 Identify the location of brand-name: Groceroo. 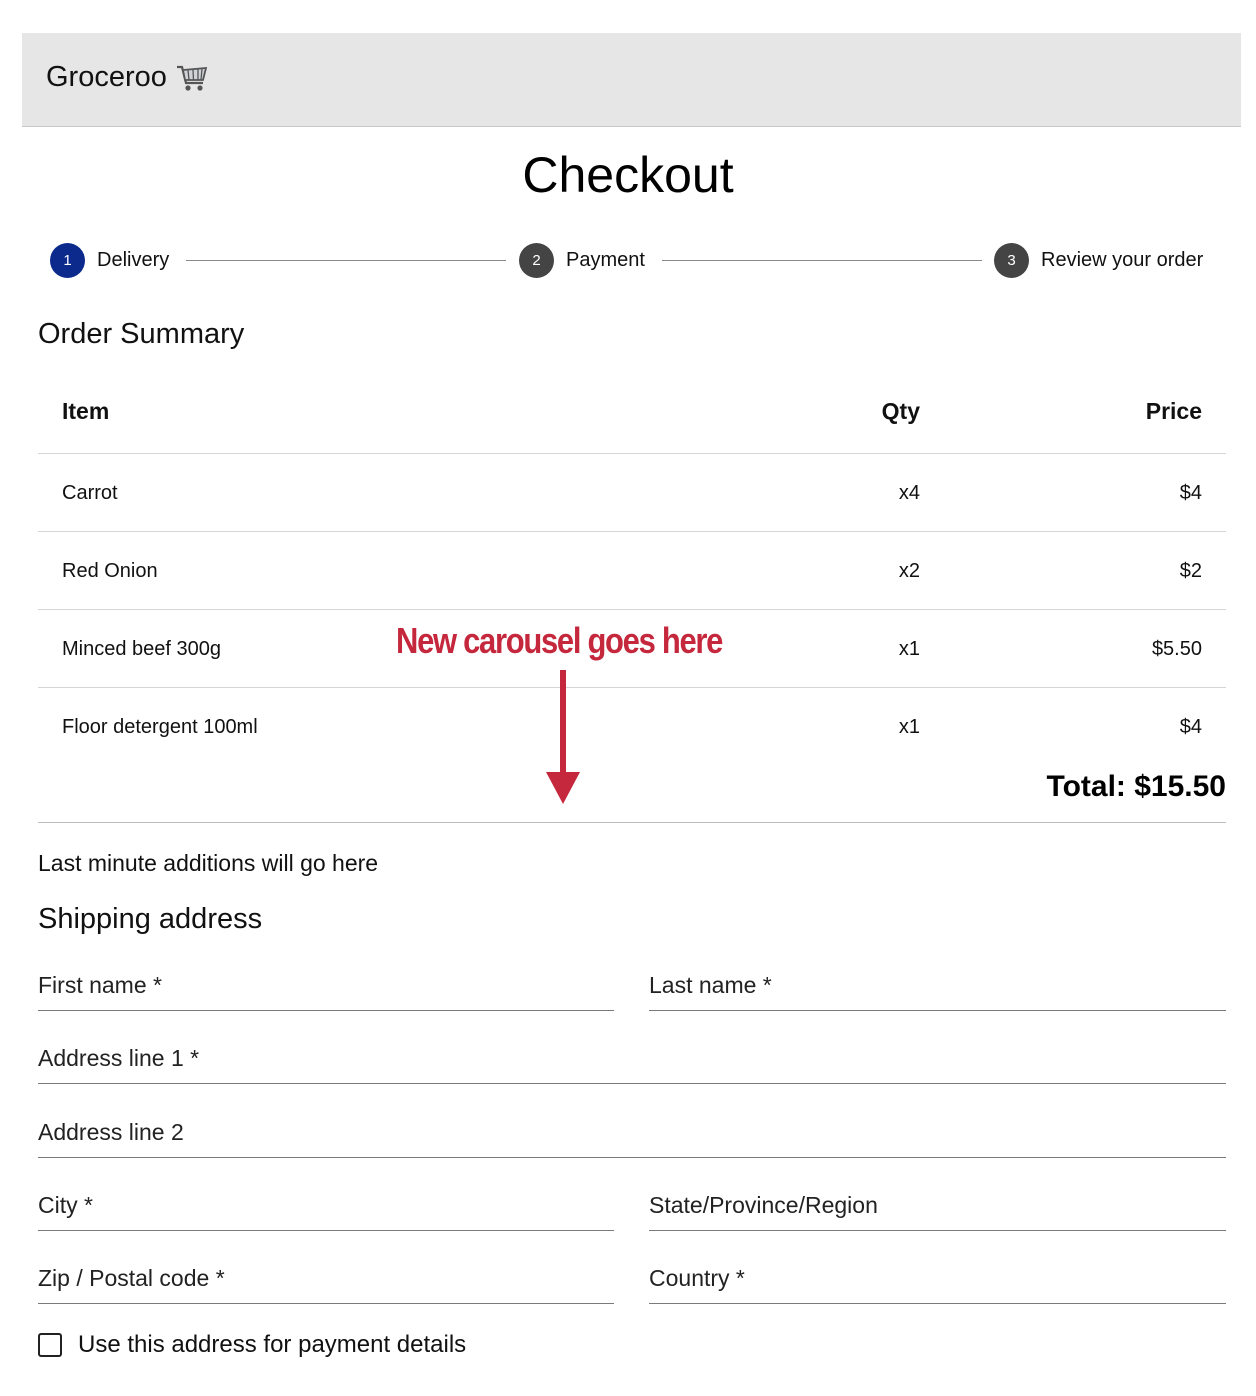
(106, 77).